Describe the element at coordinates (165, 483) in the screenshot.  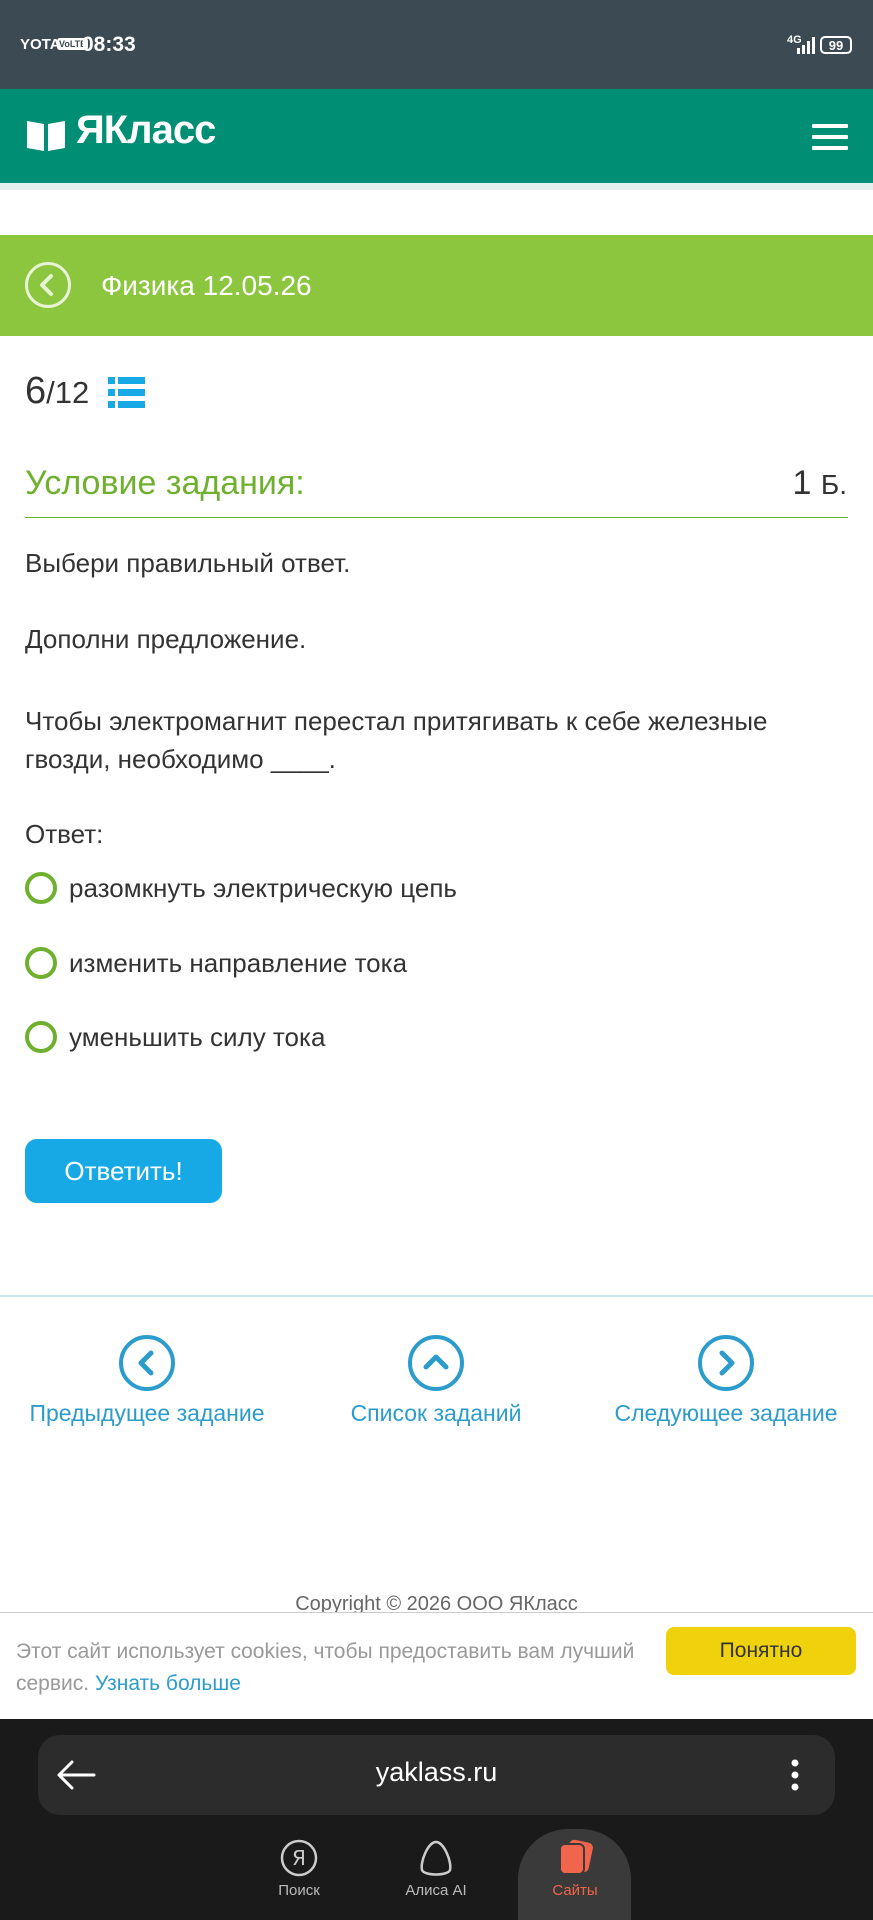
I see `condition-heading: Условие задания:` at that location.